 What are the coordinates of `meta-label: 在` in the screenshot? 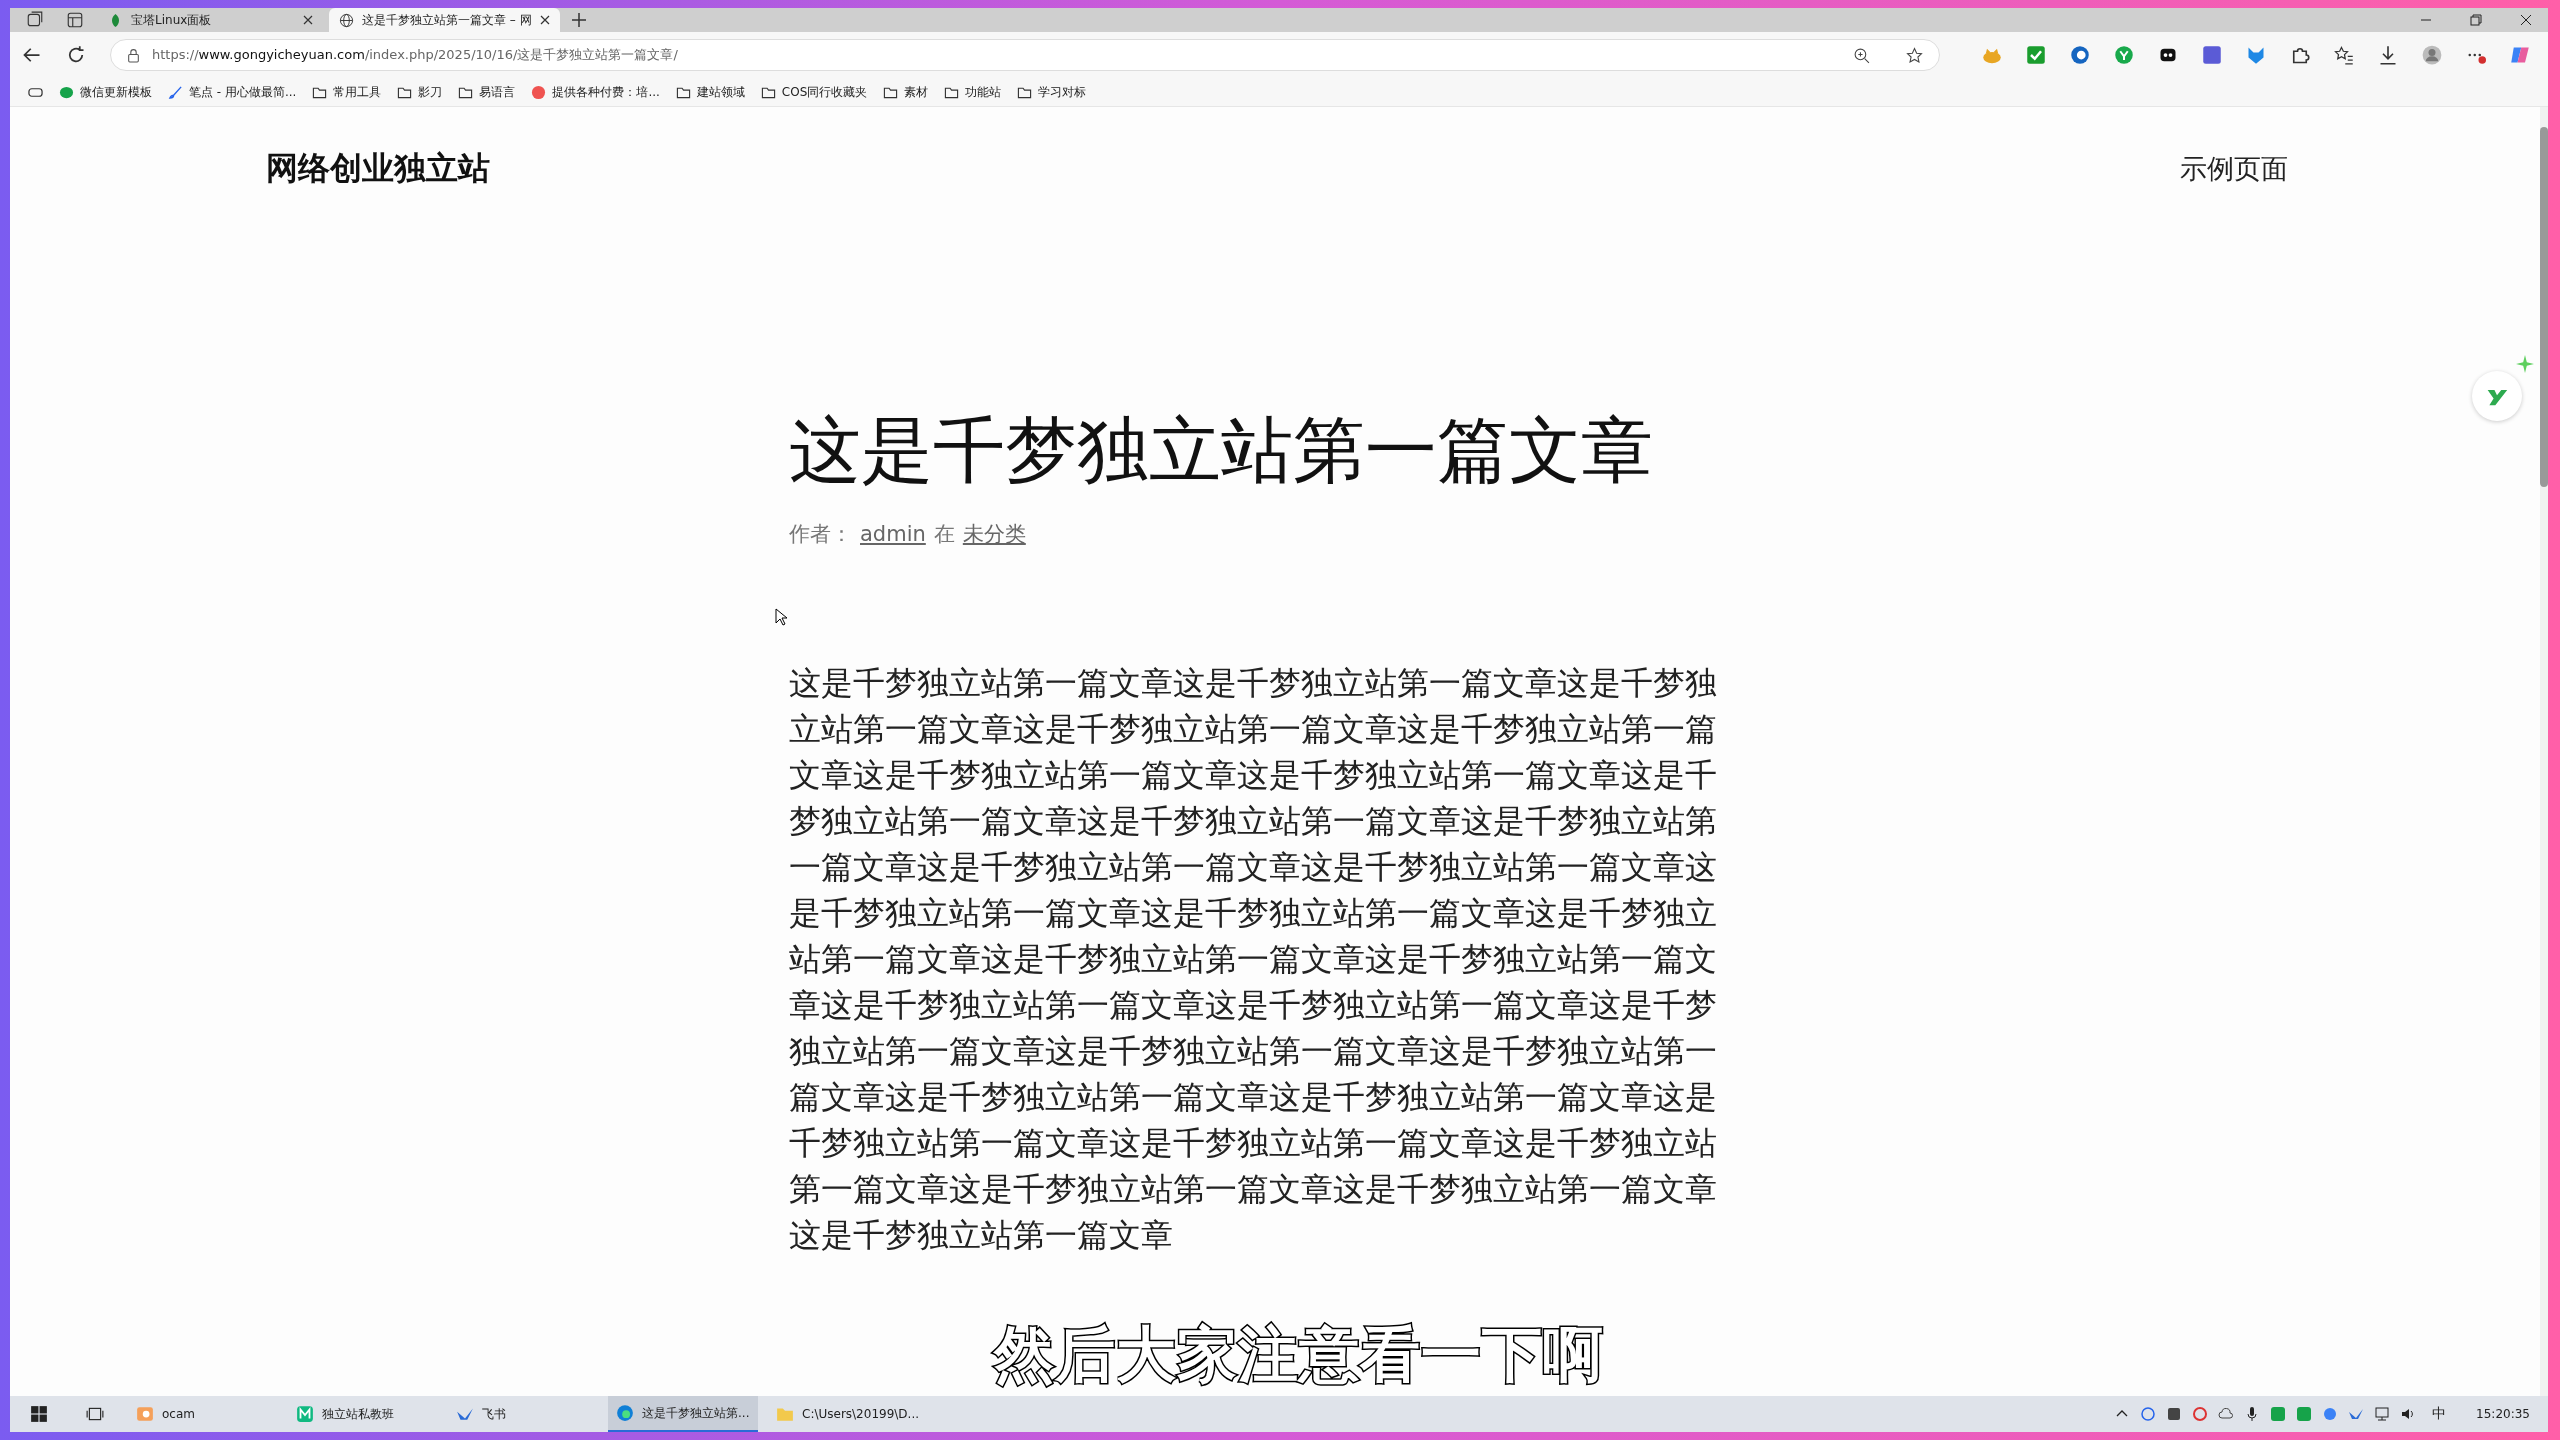 It's located at (944, 535).